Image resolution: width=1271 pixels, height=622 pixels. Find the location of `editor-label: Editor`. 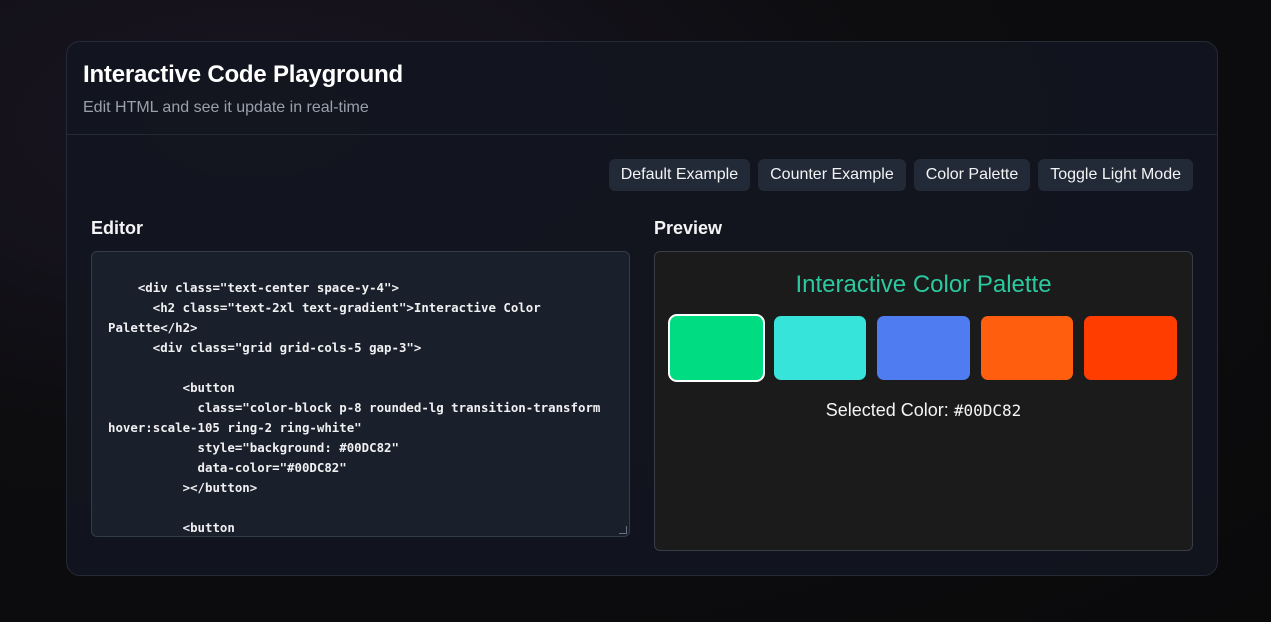

editor-label: Editor is located at coordinates (117, 228).